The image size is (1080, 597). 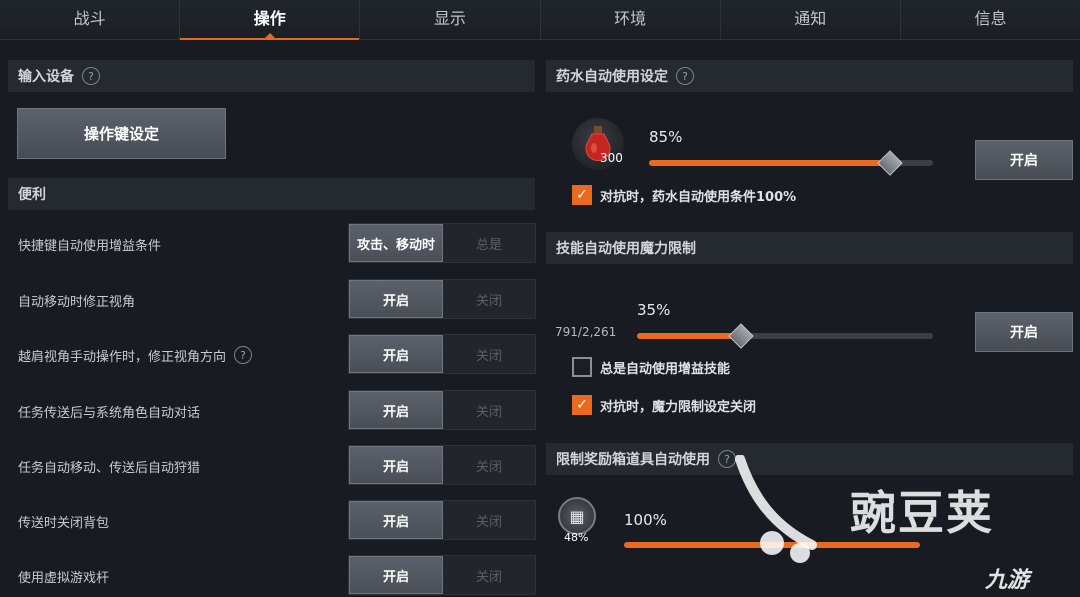 I want to click on setting-row: 传送时关闭背包 开启 关闭, so click(x=273, y=521).